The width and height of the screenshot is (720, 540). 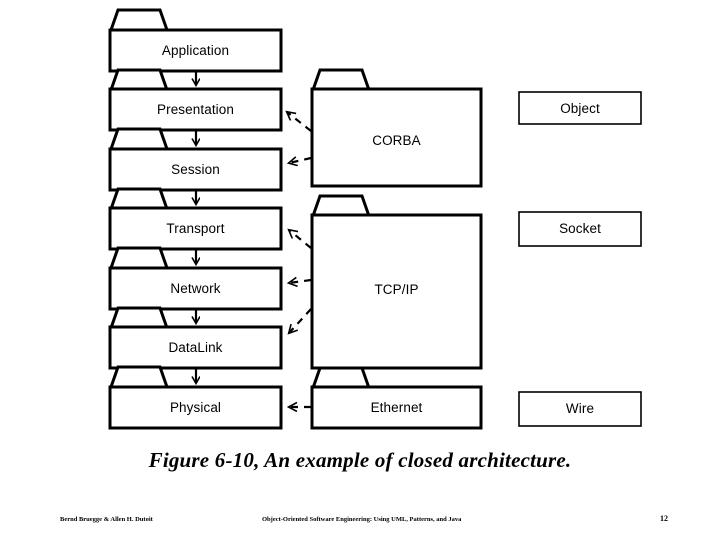 What do you see at coordinates (396, 128) in the screenshot?
I see `package-corba` at bounding box center [396, 128].